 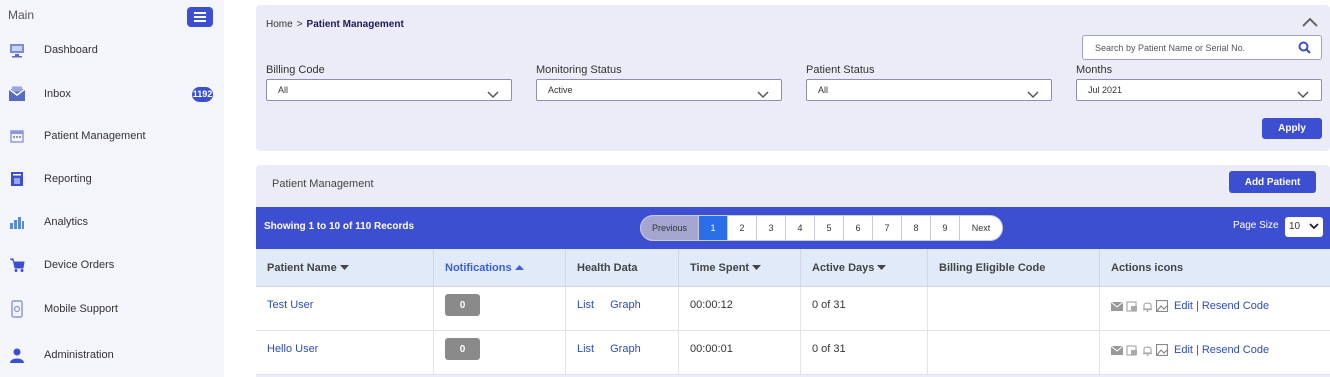 I want to click on column-header-notifications: Notifications, so click(x=499, y=268).